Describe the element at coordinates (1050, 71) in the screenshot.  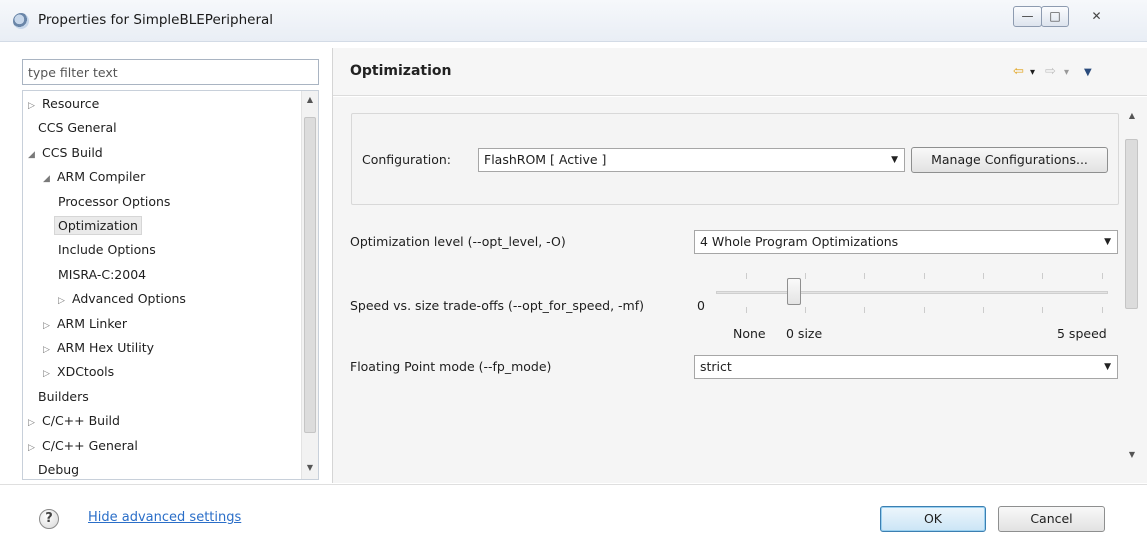
I see `forward-arrow-icon: ⇨` at that location.